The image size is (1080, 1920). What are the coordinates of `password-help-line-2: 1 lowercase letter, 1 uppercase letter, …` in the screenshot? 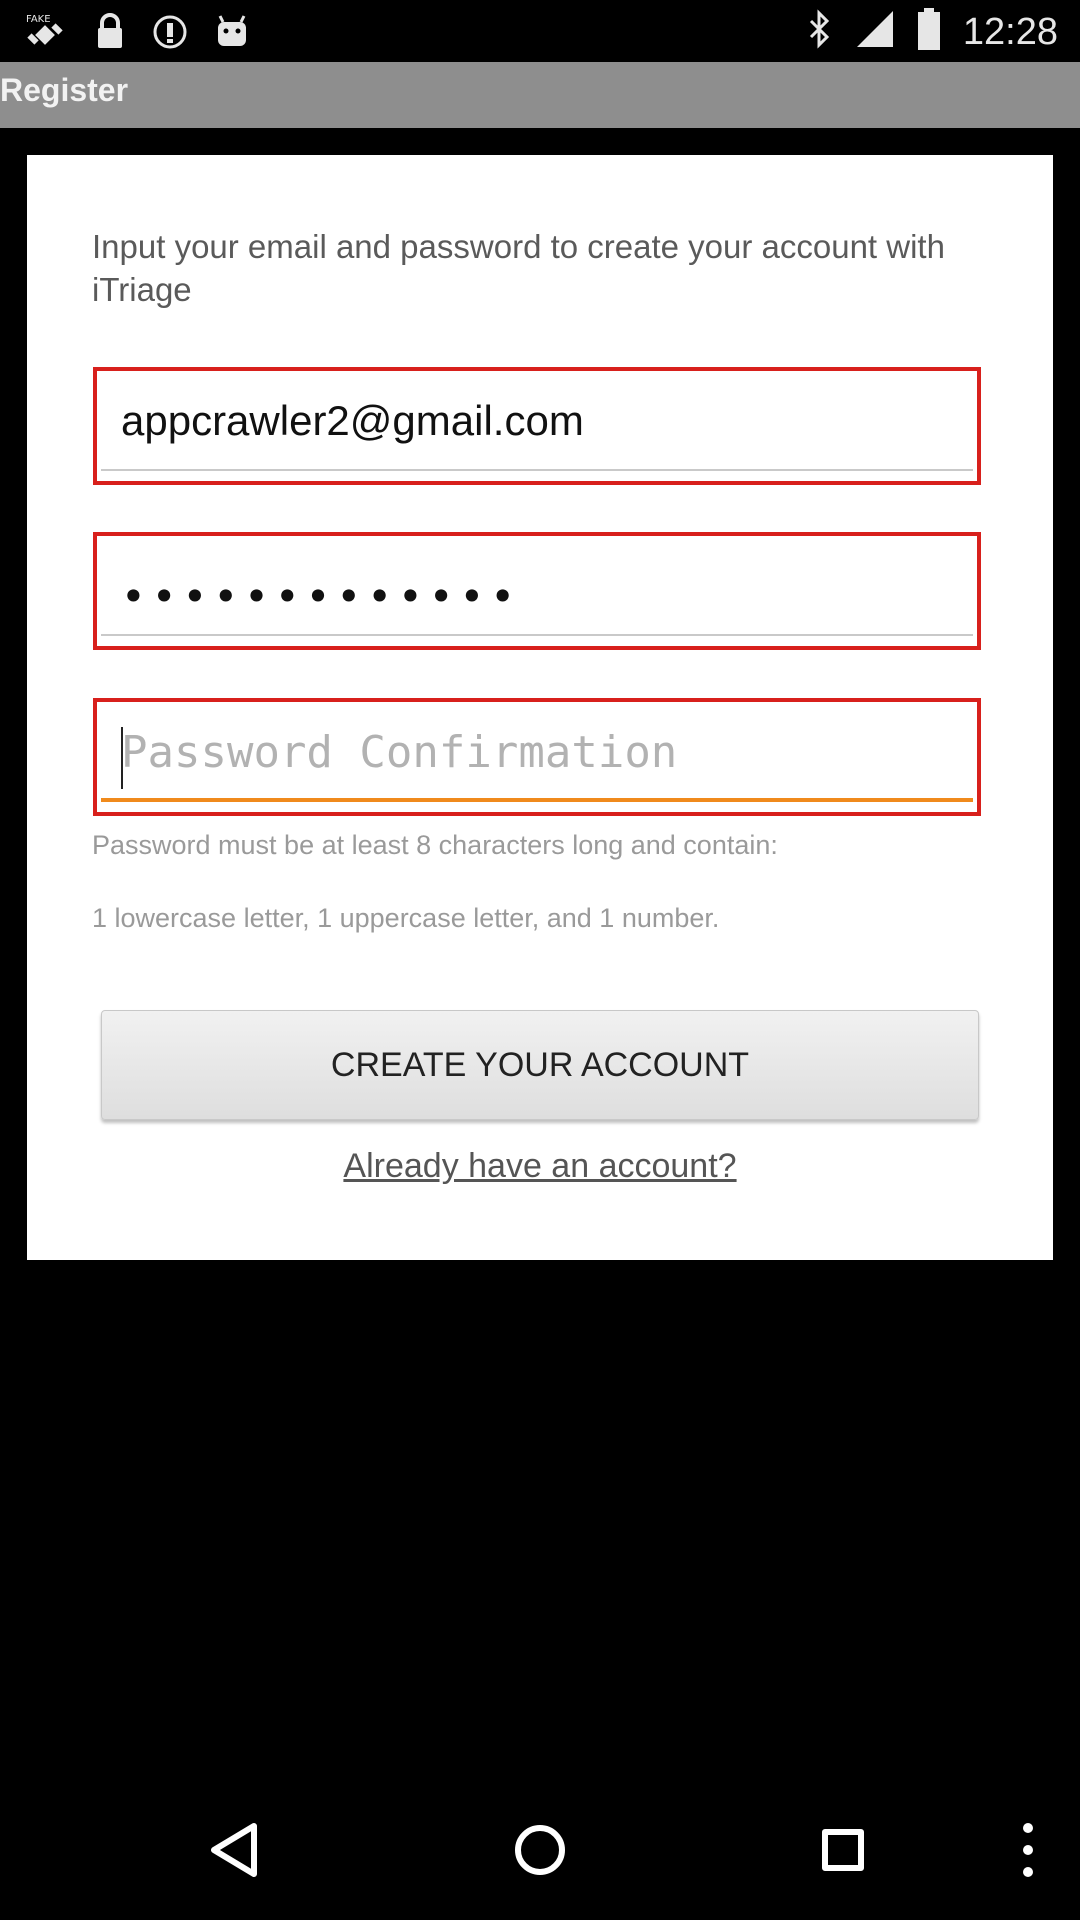 It's located at (406, 918).